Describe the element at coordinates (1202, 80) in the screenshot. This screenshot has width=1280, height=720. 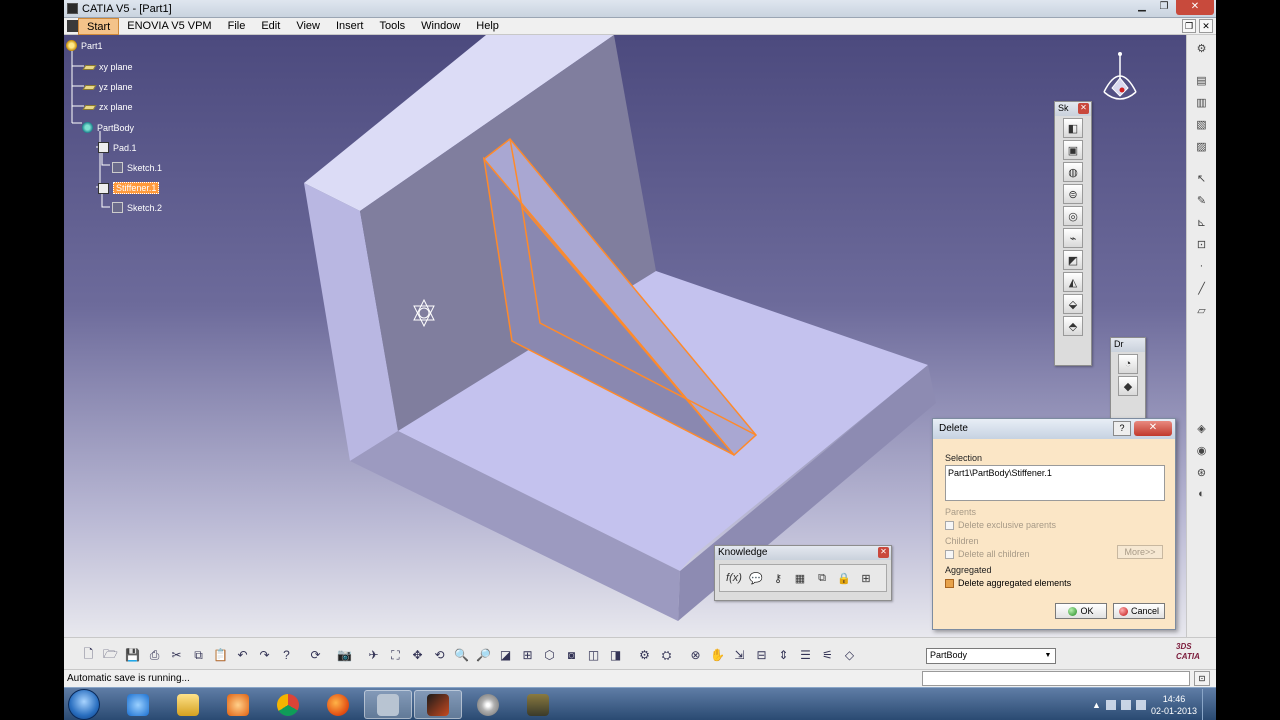
I see `measure-icon: ▤` at that location.